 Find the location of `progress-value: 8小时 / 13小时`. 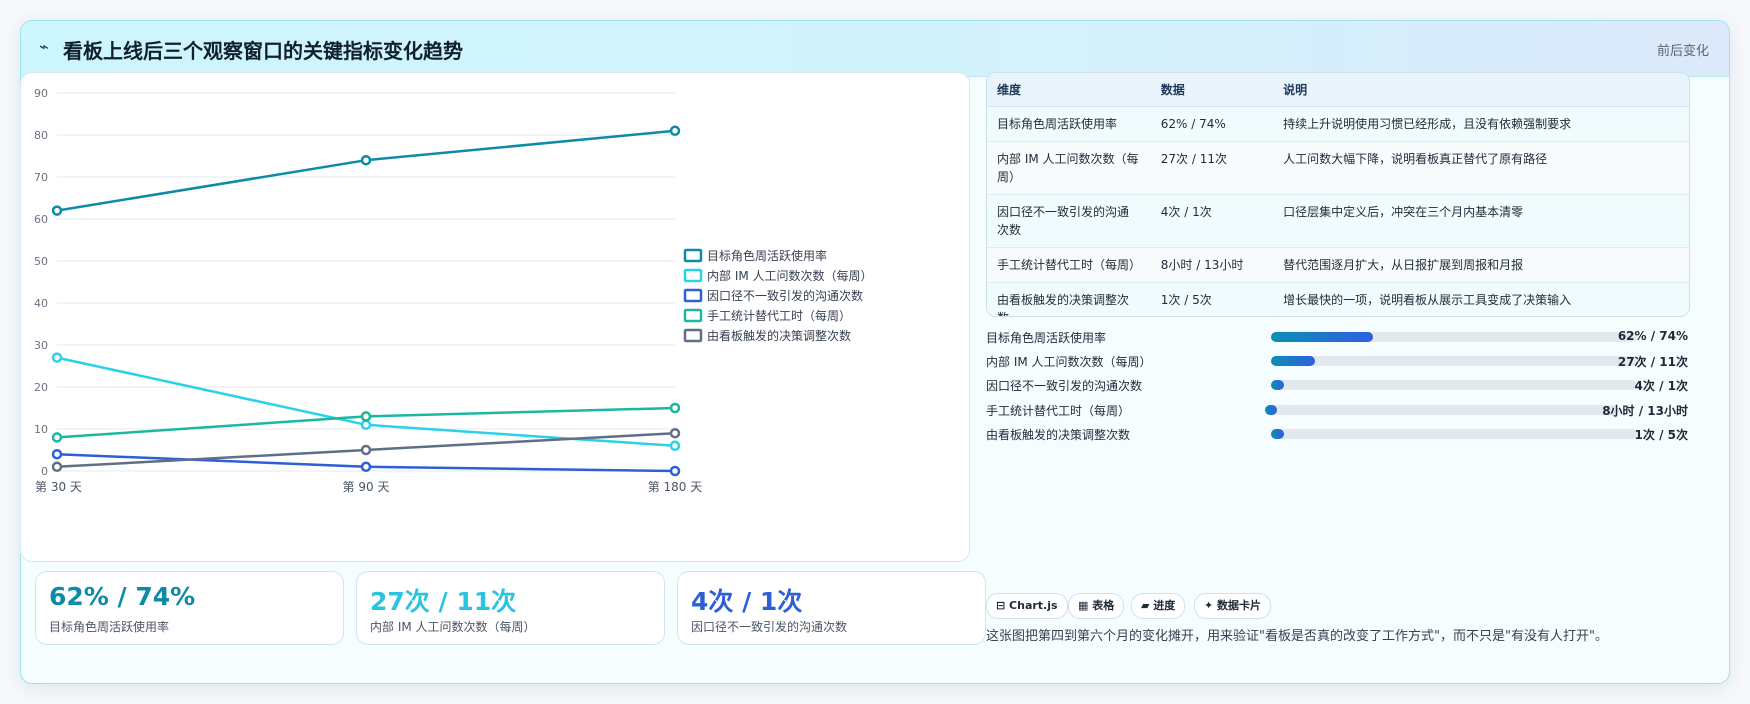

progress-value: 8小时 / 13小时 is located at coordinates (1645, 411).